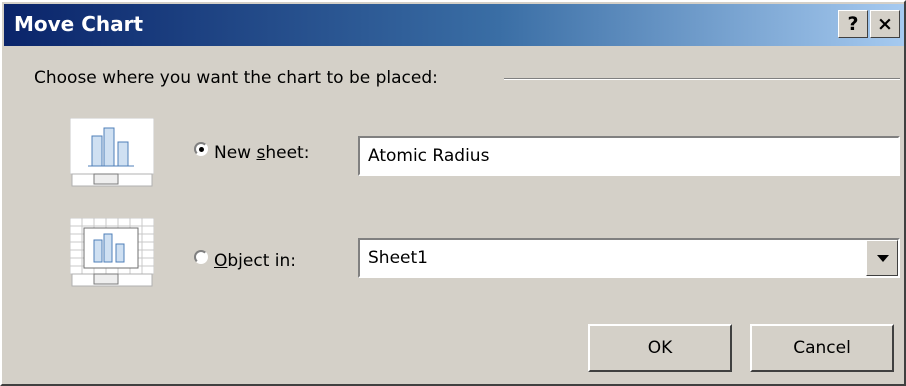 This screenshot has width=906, height=386. I want to click on object-in-label: Object in:, so click(255, 261).